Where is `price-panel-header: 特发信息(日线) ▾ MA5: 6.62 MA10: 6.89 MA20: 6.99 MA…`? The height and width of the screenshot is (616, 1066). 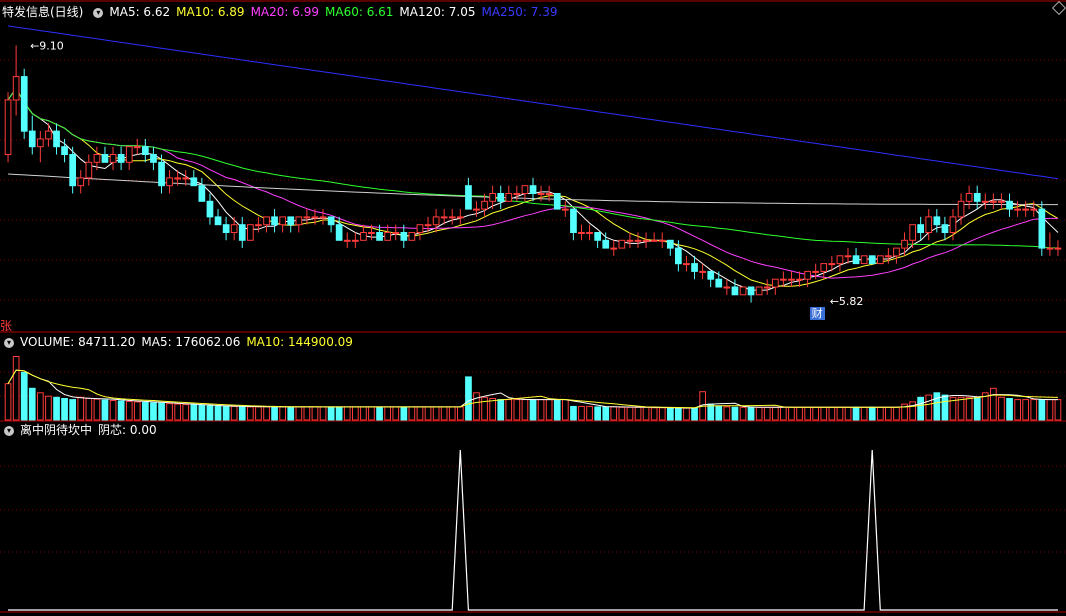
price-panel-header: 特发信息(日线) ▾ MA5: 6.62 MA10: 6.89 MA20: 6.99 MA… is located at coordinates (285, 12).